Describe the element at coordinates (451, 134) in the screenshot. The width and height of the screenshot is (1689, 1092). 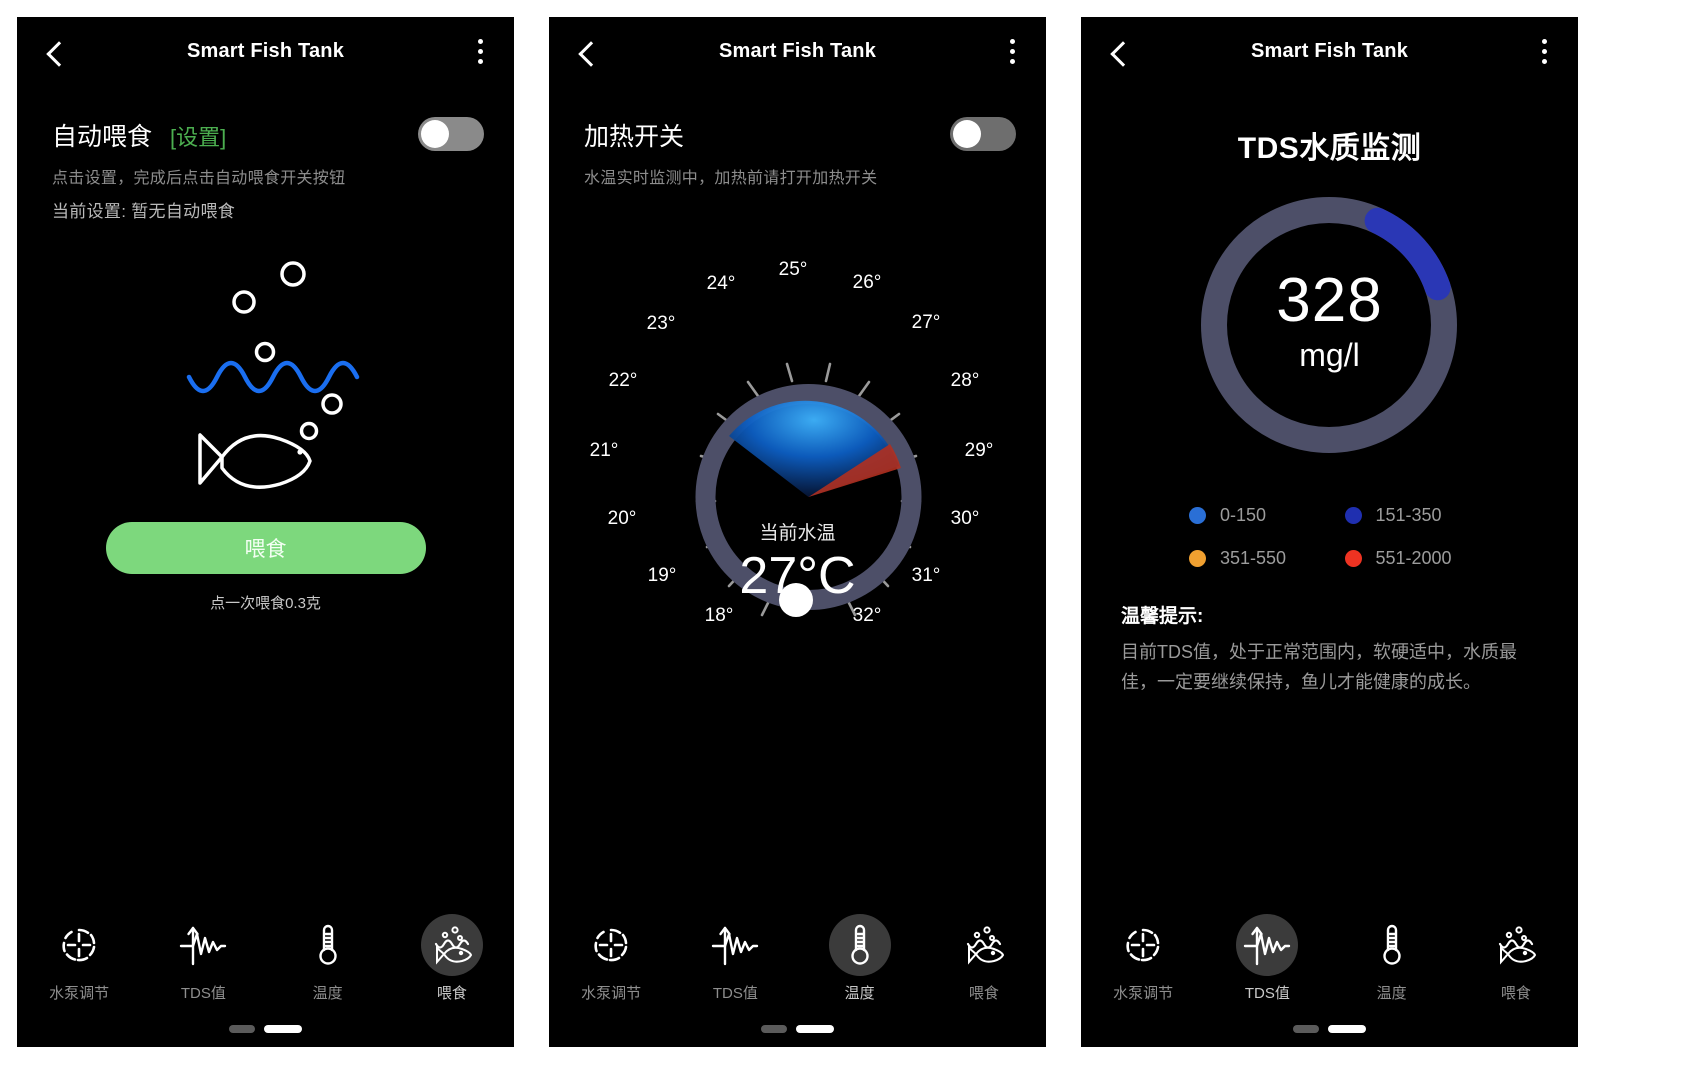
I see `auto-feed-toggle` at that location.